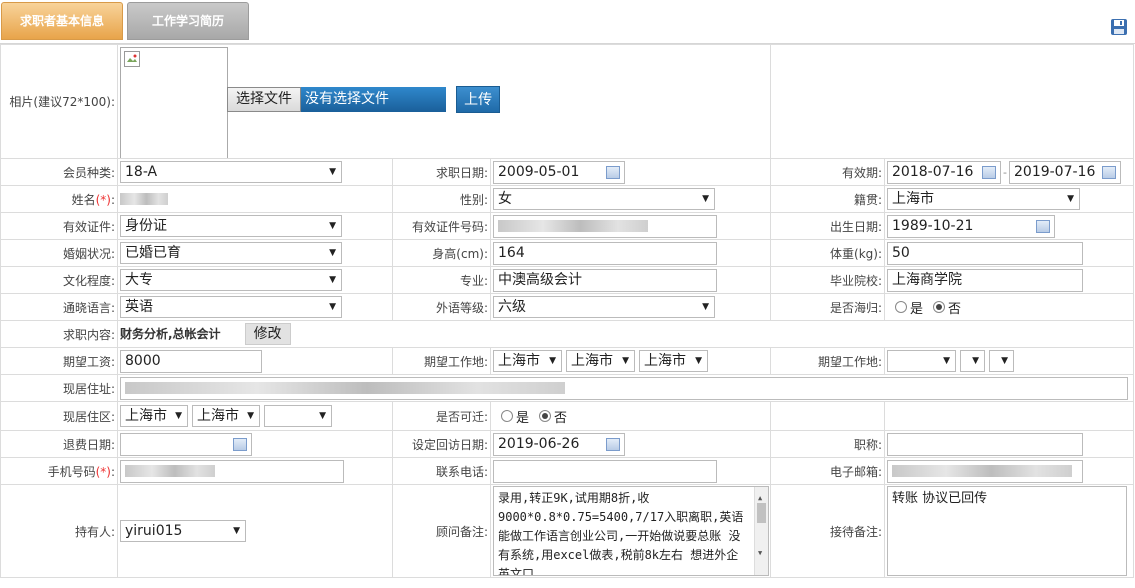 The image size is (1135, 588). I want to click on mobile-label: 手机号码(*):, so click(59, 471).